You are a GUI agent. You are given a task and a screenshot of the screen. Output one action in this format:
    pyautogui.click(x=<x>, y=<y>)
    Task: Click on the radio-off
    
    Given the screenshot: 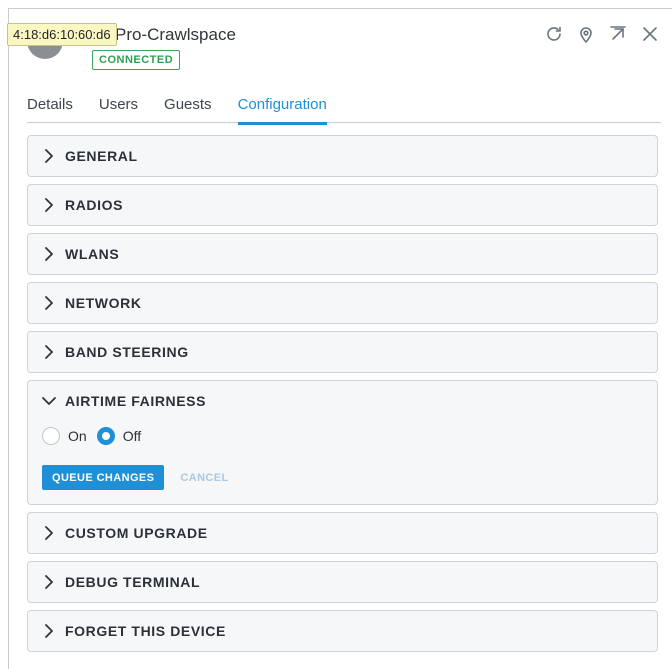 What is the action you would take?
    pyautogui.click(x=105, y=436)
    